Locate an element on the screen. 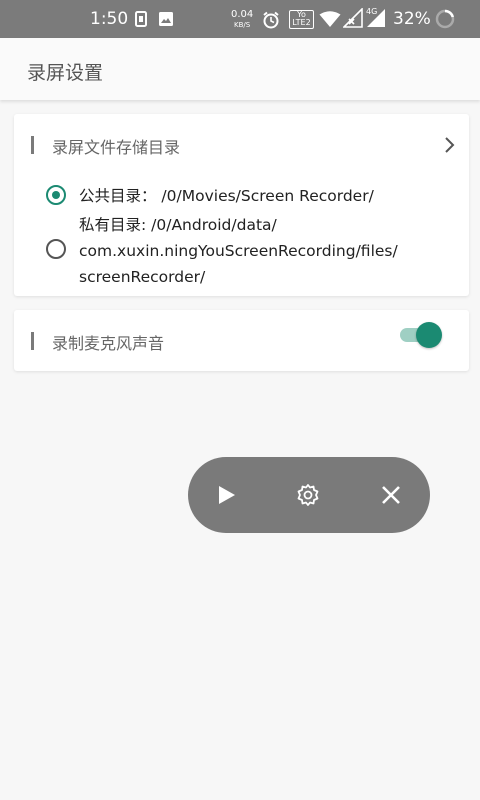 The height and width of the screenshot is (800, 480). radio-public-directory is located at coordinates (56, 195).